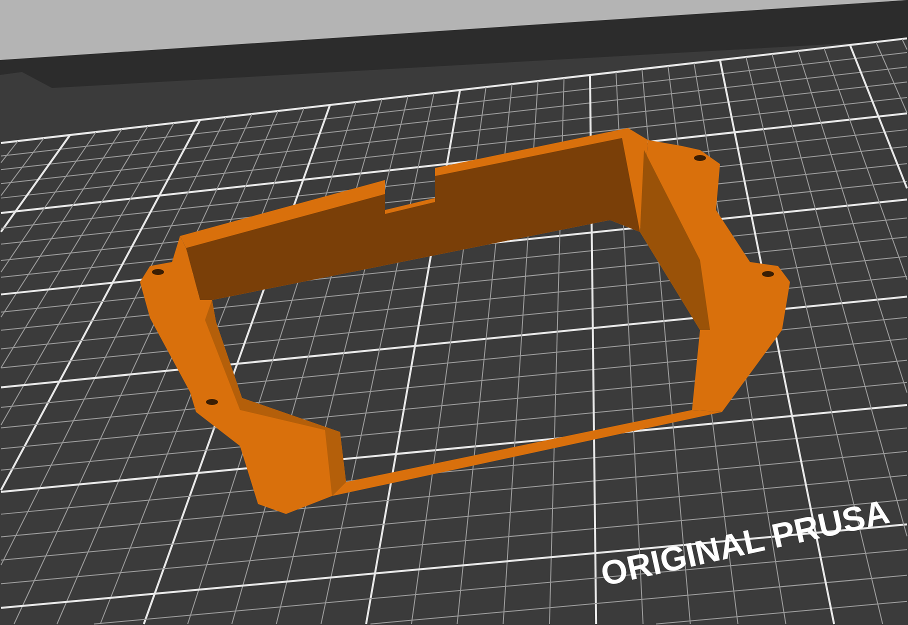 This screenshot has height=625, width=908. What do you see at coordinates (745, 543) in the screenshot?
I see `bed-label: ORIGINAL PRUSA` at bounding box center [745, 543].